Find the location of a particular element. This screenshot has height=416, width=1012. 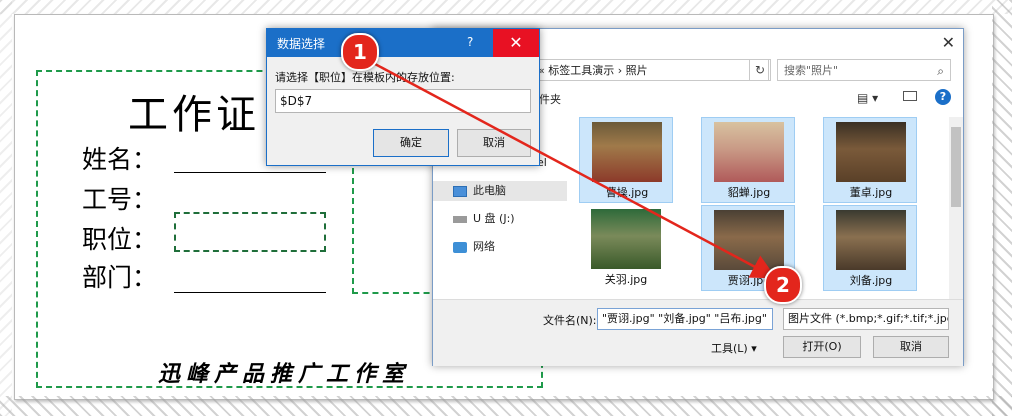

callout-badge-1: 1 is located at coordinates (360, 52).